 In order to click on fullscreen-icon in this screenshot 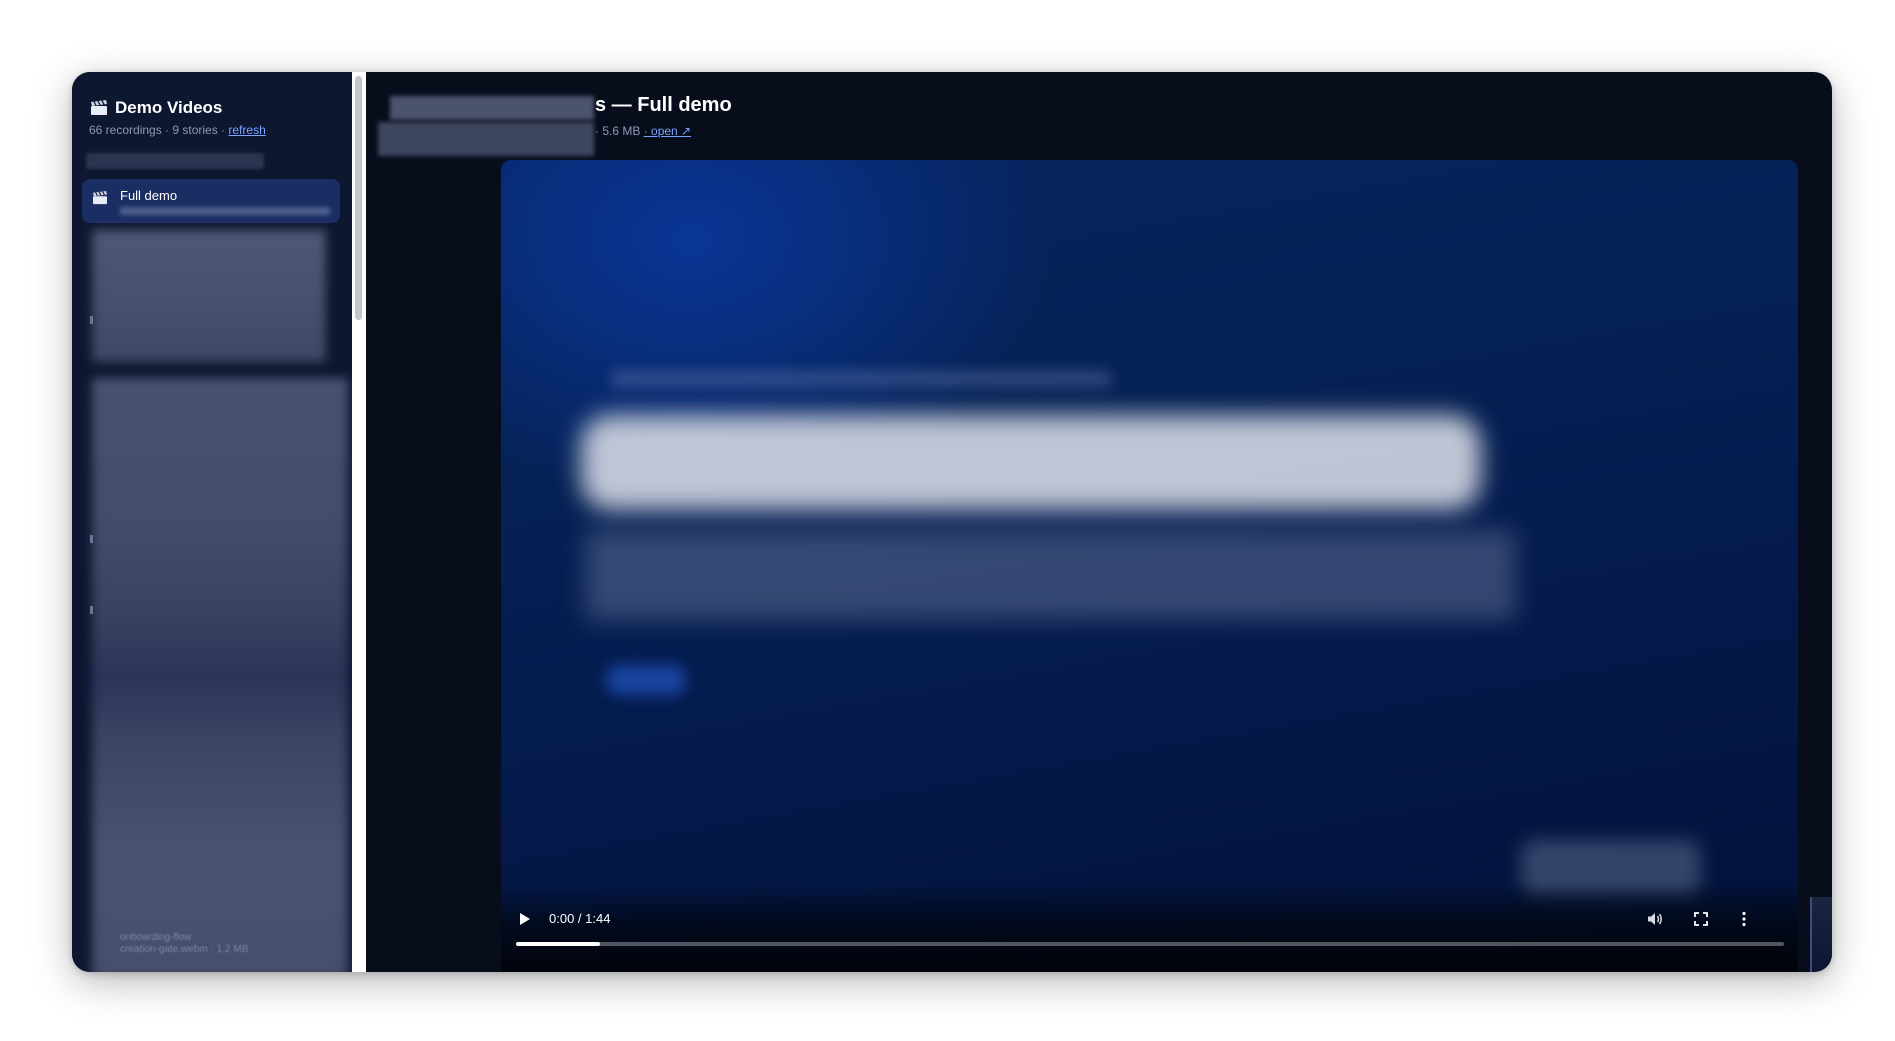, I will do `click(1701, 919)`.